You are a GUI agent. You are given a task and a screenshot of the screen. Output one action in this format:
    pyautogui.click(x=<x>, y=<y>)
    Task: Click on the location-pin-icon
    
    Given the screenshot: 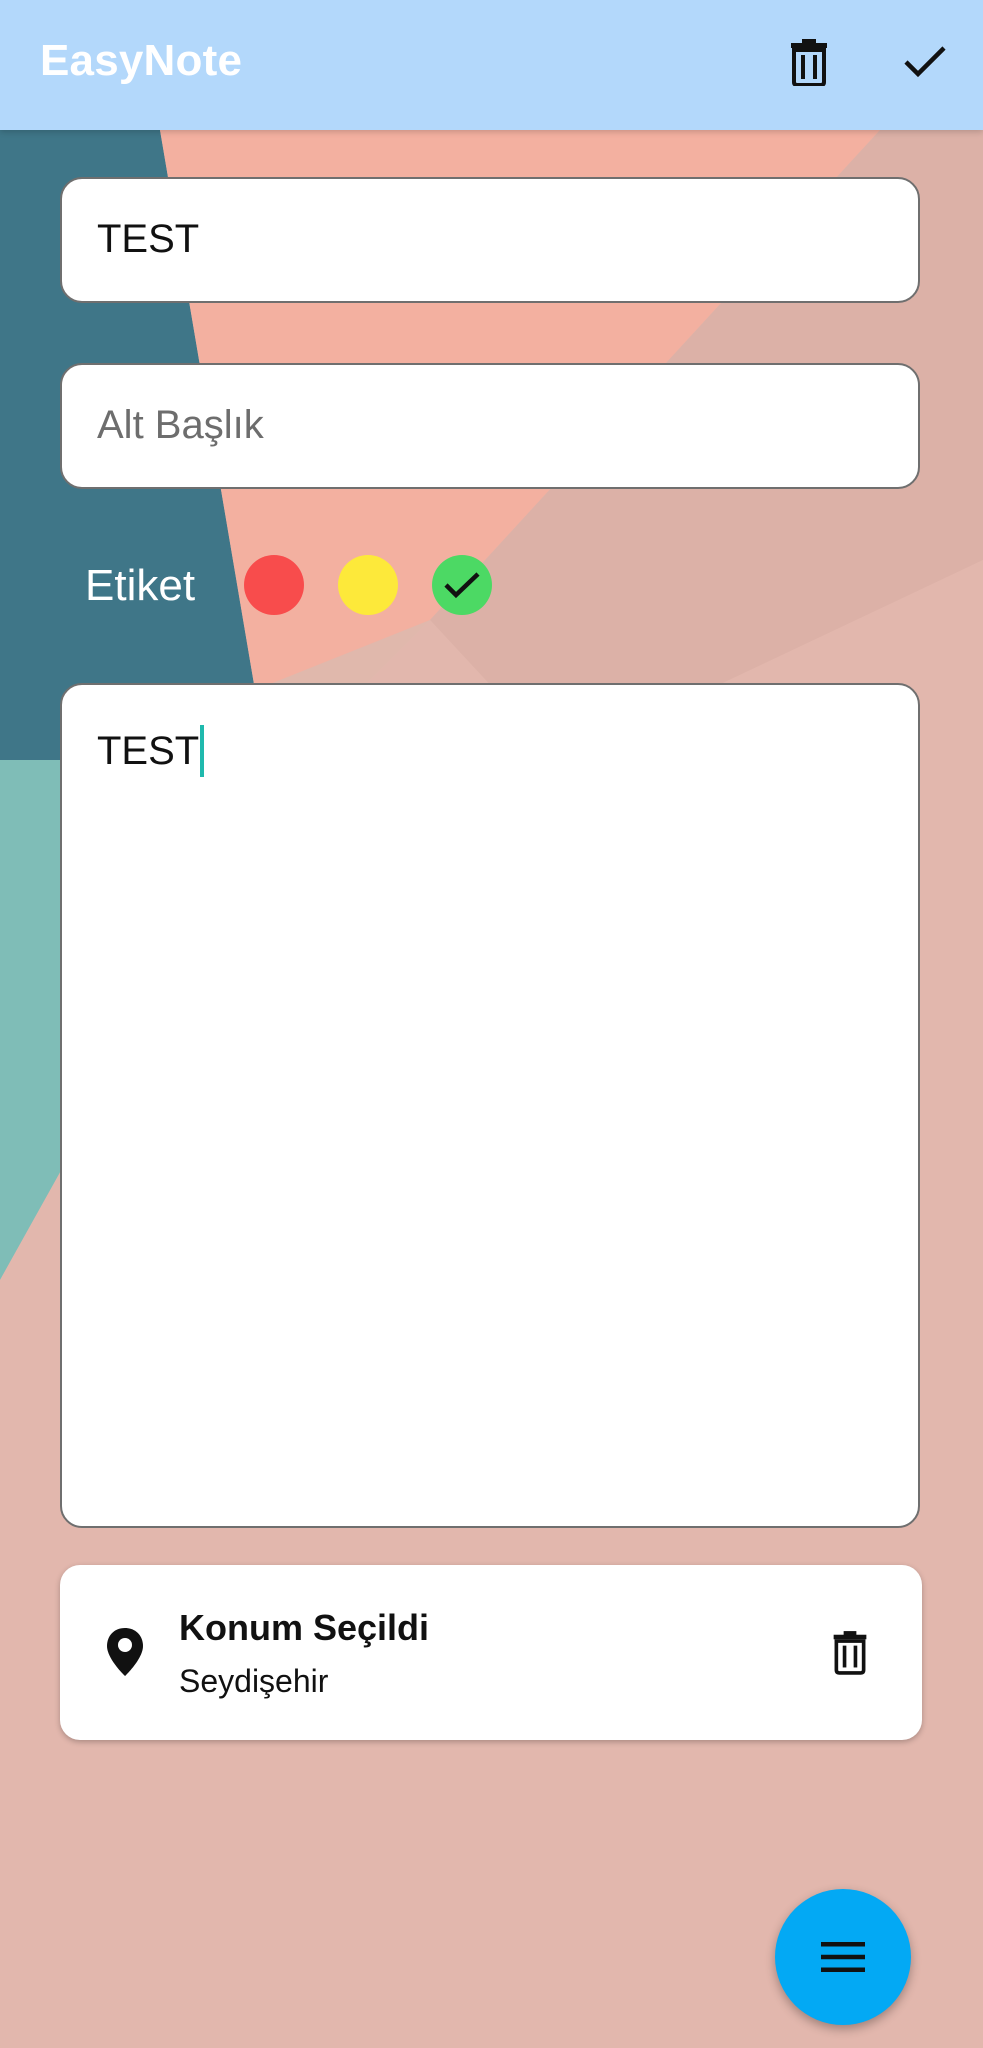 What is the action you would take?
    pyautogui.click(x=125, y=1652)
    